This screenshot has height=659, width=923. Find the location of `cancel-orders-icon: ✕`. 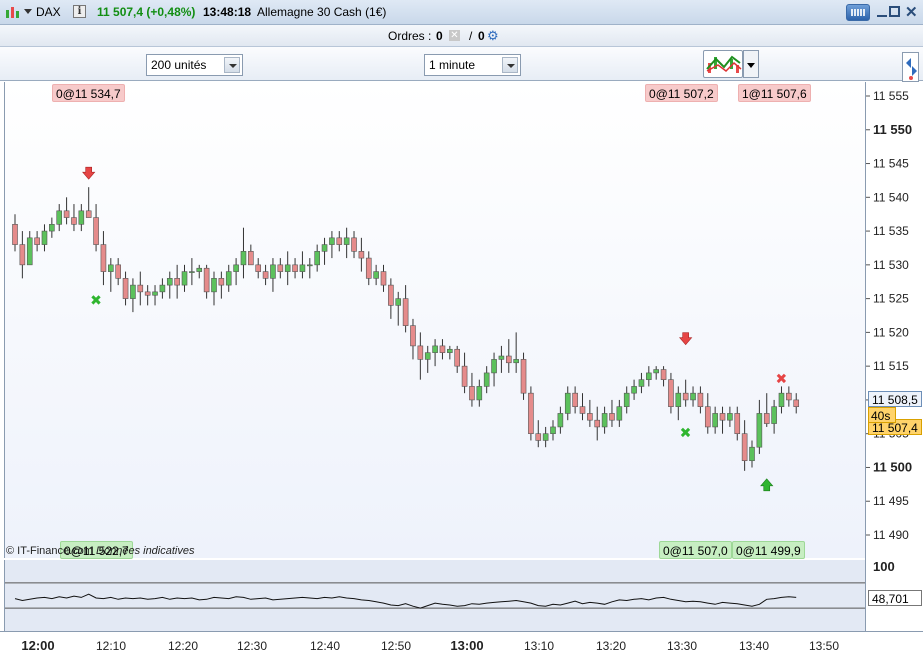

cancel-orders-icon: ✕ is located at coordinates (454, 35).